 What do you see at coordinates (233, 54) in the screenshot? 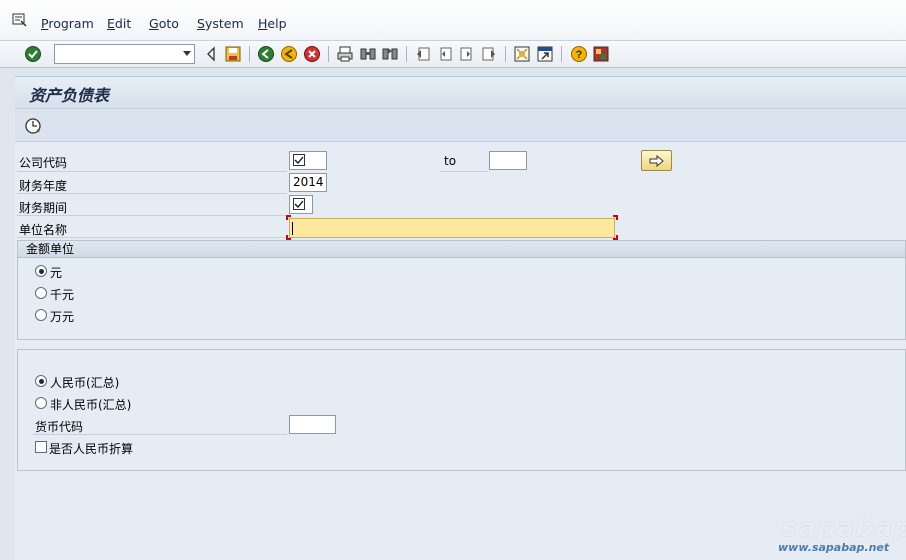
I see `save-icon` at bounding box center [233, 54].